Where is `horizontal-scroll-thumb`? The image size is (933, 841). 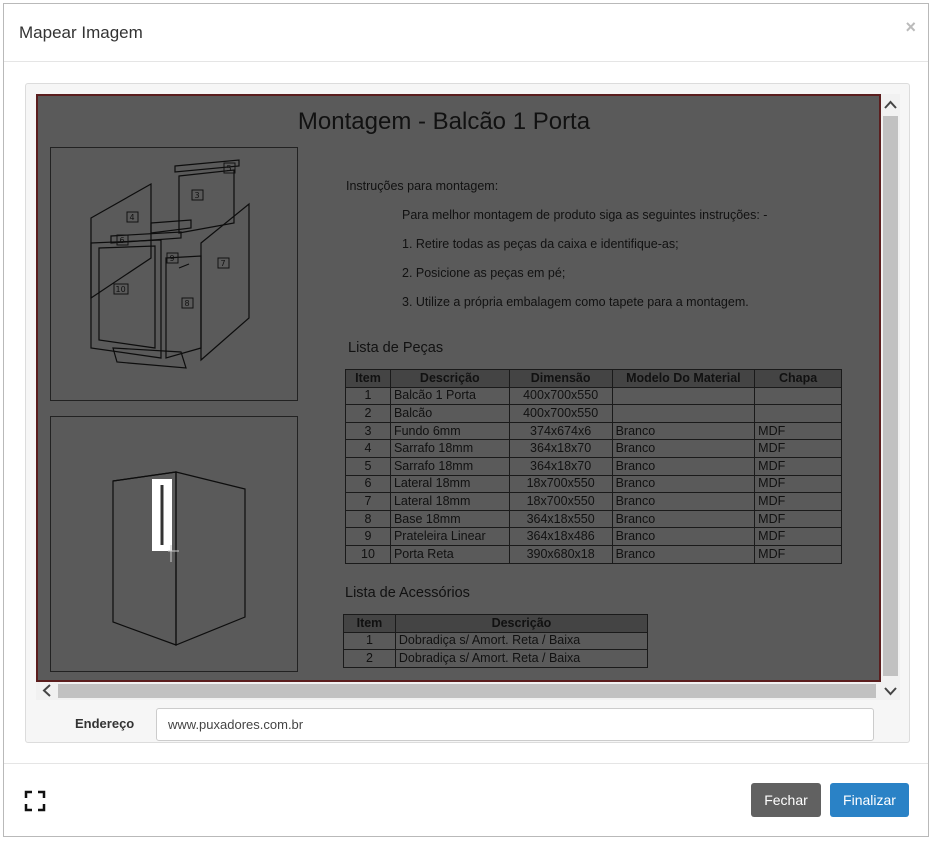 horizontal-scroll-thumb is located at coordinates (467, 691).